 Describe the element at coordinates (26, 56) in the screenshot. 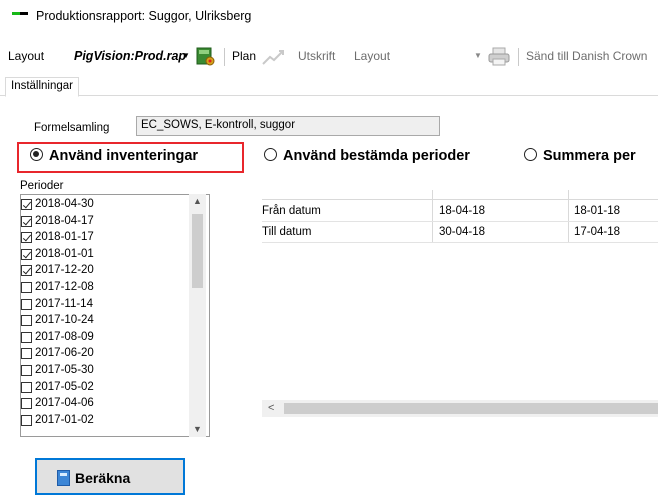

I see `layout-label: Layout` at that location.